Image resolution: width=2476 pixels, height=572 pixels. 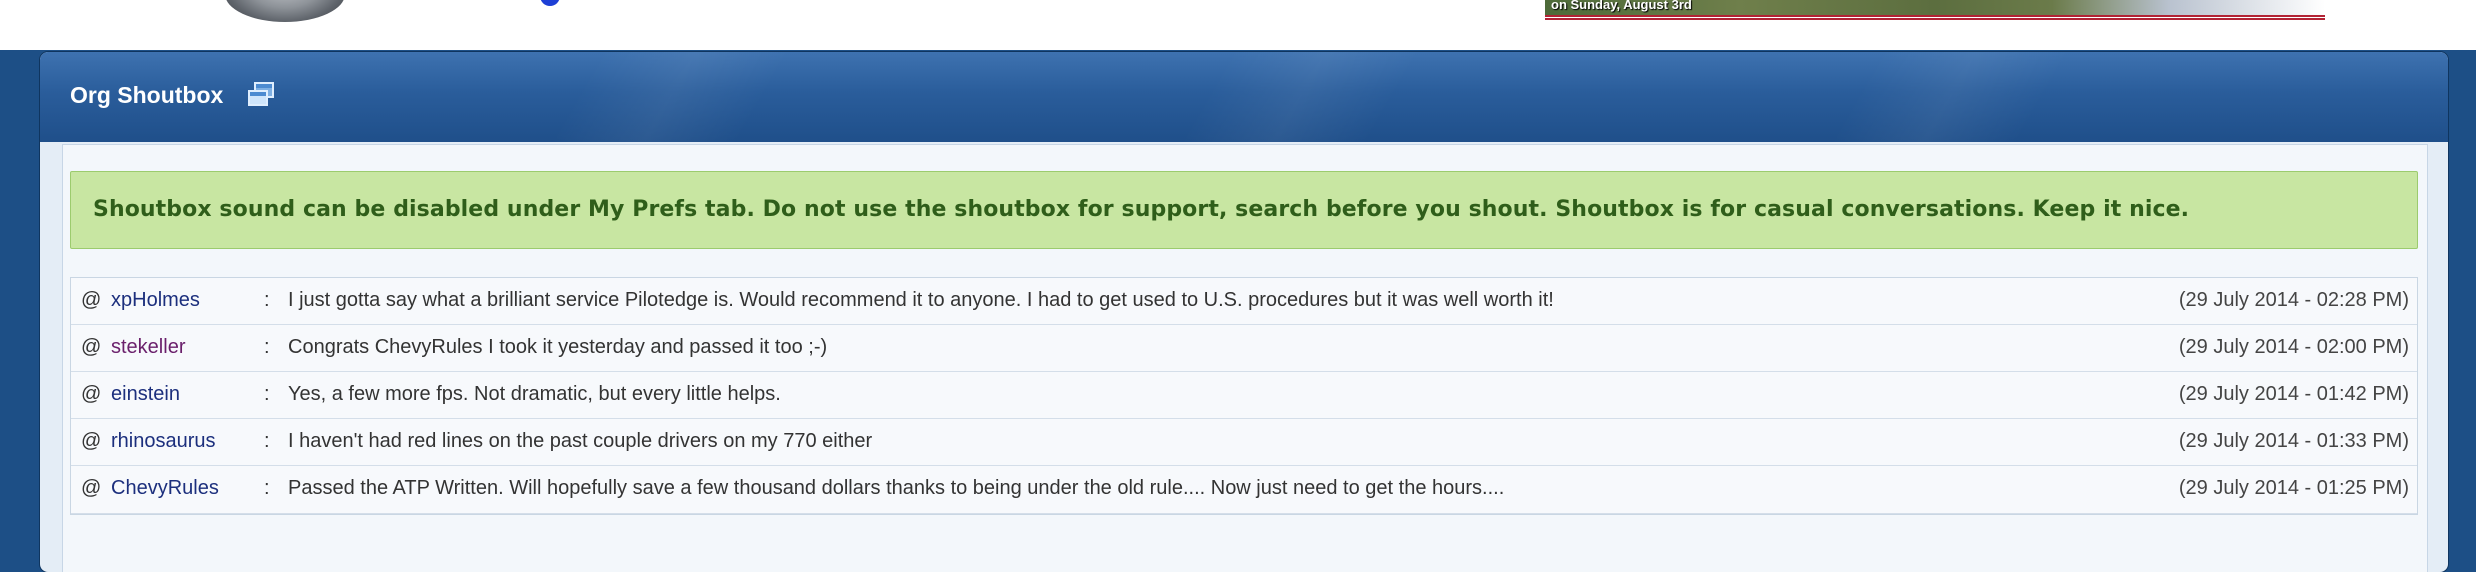 What do you see at coordinates (285, 11) in the screenshot?
I see `site-logo` at bounding box center [285, 11].